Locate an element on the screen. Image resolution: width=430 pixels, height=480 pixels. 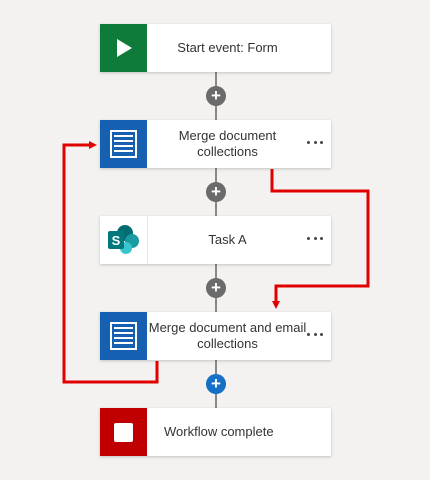
annotation-arrow-loop is located at coordinates (110, 262).